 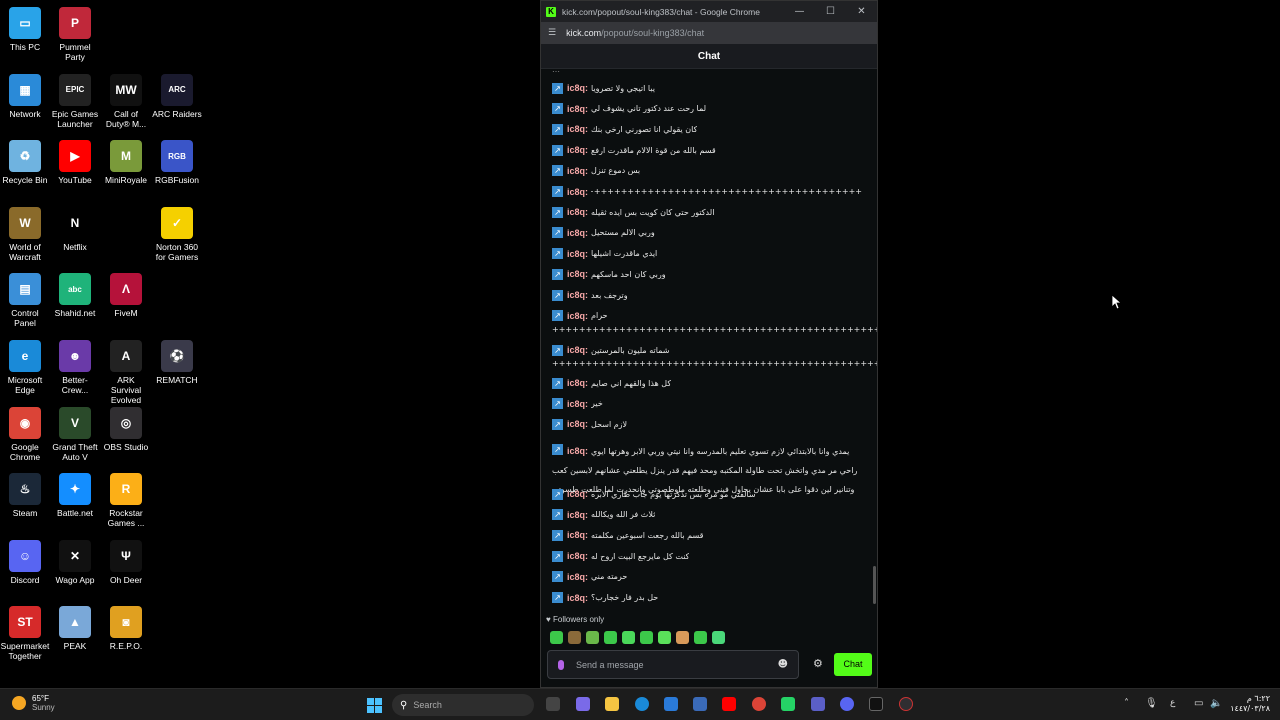 What do you see at coordinates (1151, 703) in the screenshot?
I see `microphone-tray-icon: 🎙` at bounding box center [1151, 703].